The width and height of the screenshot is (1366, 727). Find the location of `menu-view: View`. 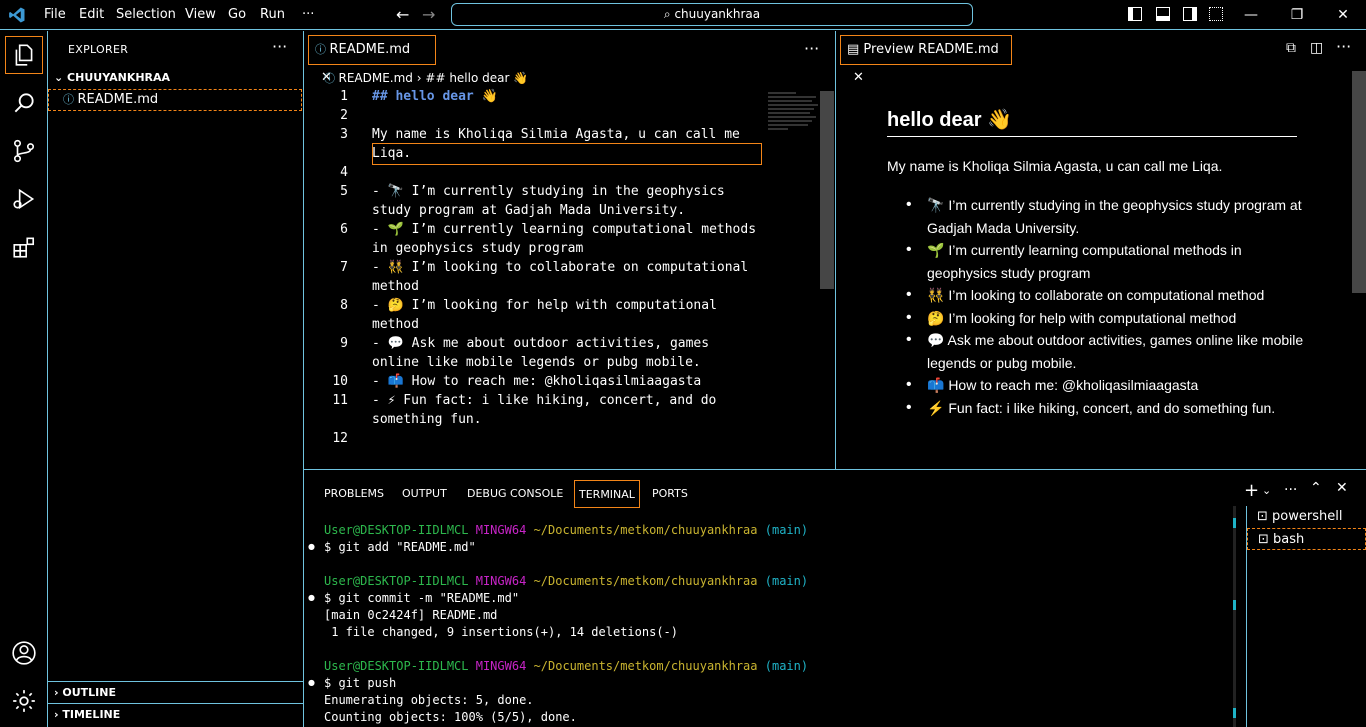

menu-view: View is located at coordinates (200, 15).